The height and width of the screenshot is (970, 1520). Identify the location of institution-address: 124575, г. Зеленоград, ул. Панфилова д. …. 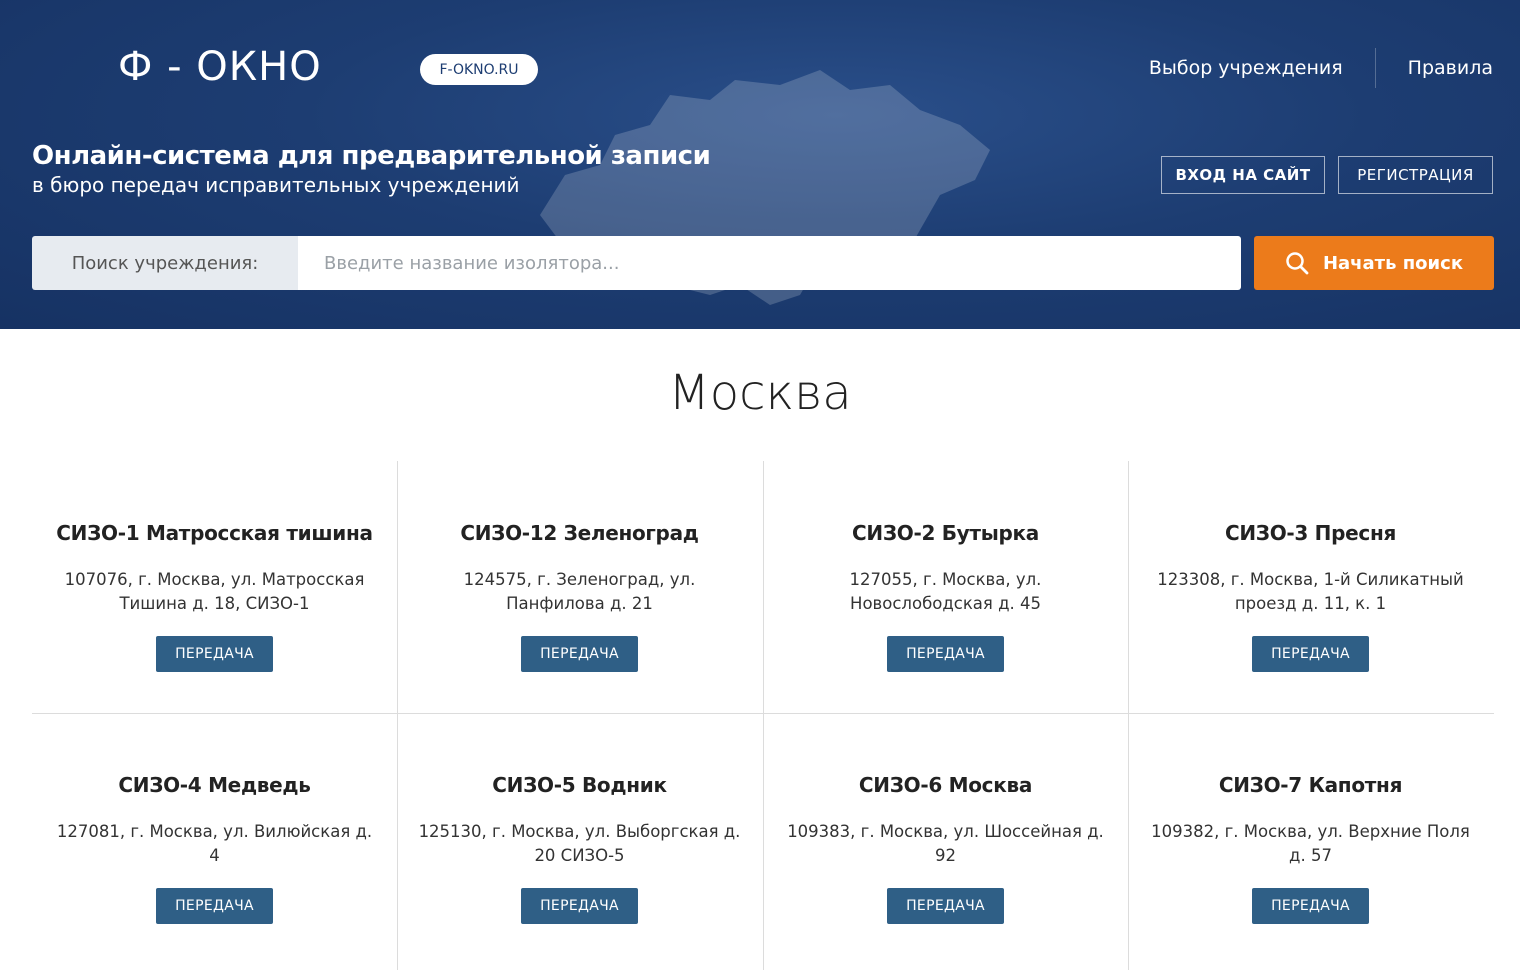
(579, 591).